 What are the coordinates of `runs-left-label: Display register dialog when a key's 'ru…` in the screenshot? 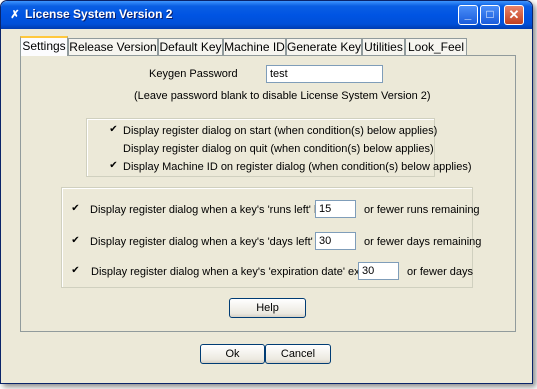 It's located at (211, 210).